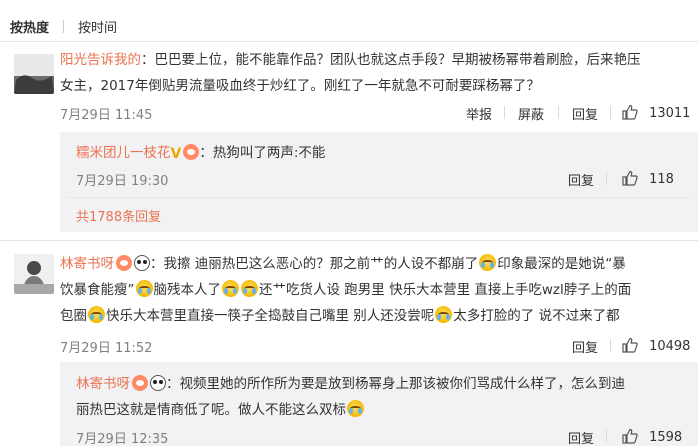 This screenshot has height=446, width=698. I want to click on comment-time: 7月29日 11:52, so click(106, 348).